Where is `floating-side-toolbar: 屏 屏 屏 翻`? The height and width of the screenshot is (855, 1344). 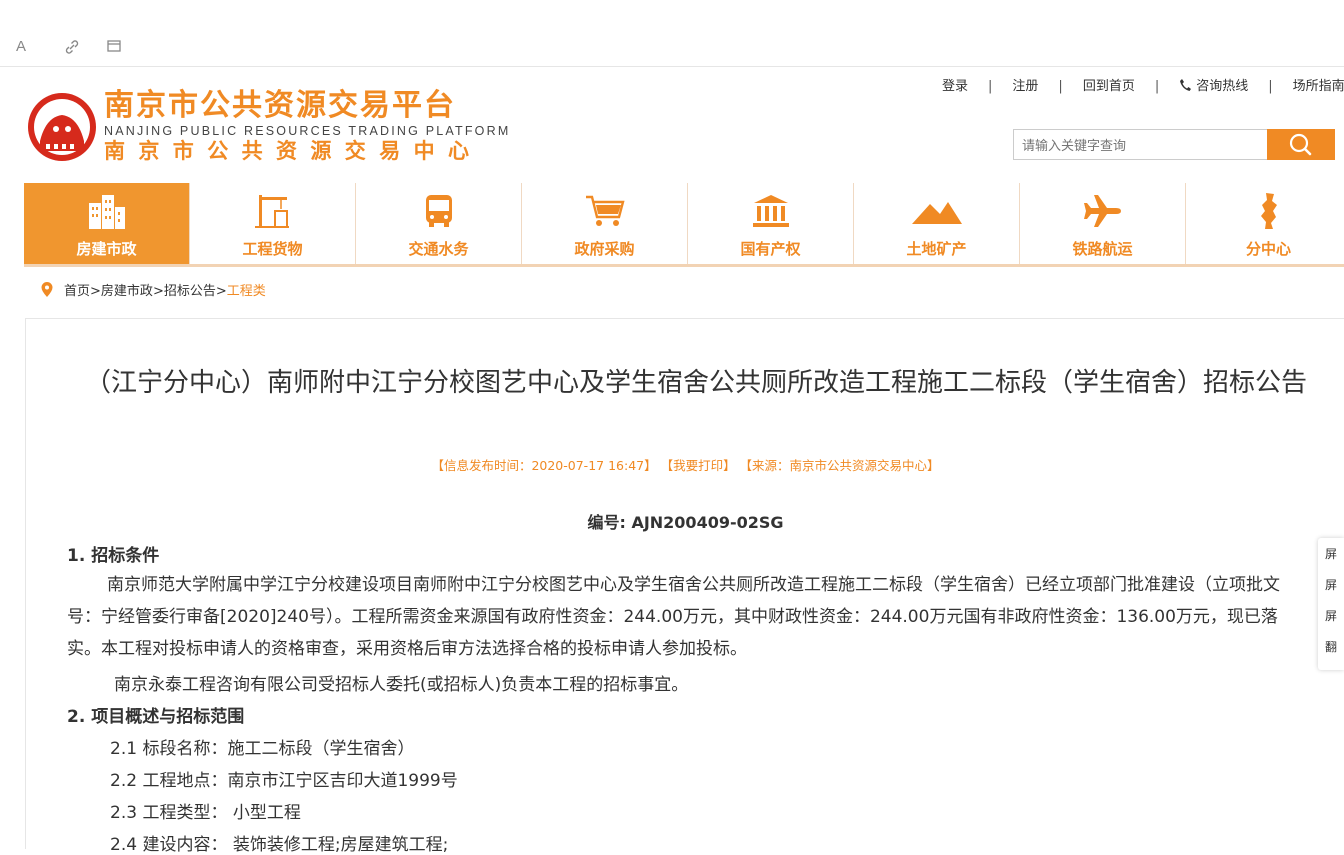
floating-side-toolbar: 屏 屏 屏 翻 is located at coordinates (1331, 604).